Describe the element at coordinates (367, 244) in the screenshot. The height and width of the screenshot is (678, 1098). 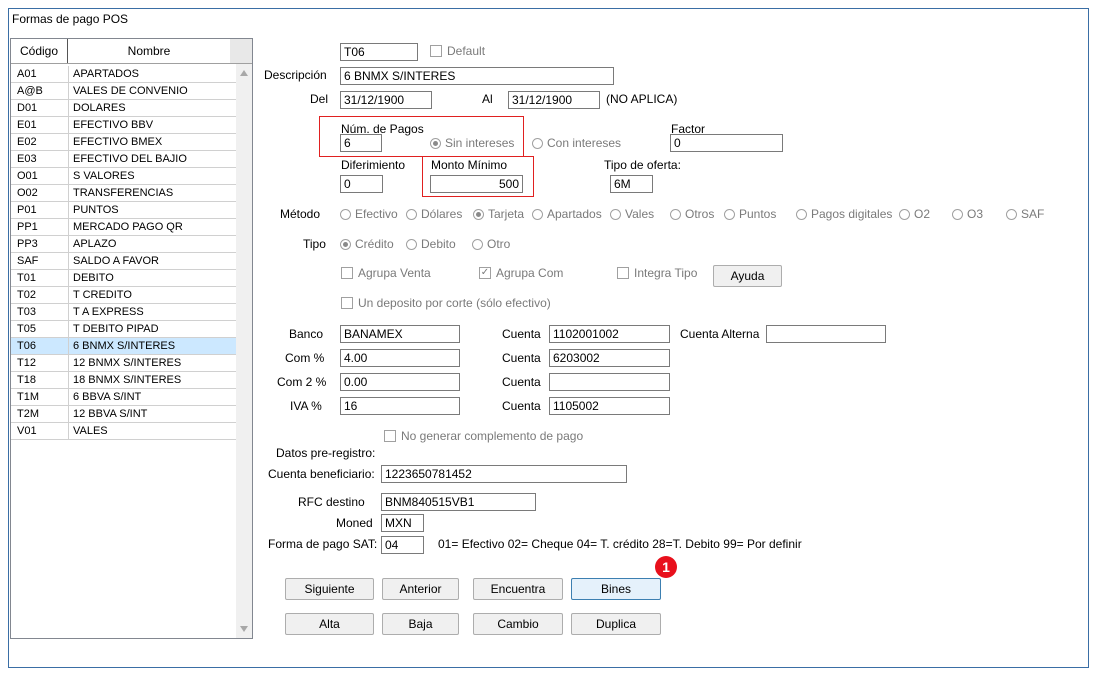
I see `tipo-radio-0: Crédito` at that location.